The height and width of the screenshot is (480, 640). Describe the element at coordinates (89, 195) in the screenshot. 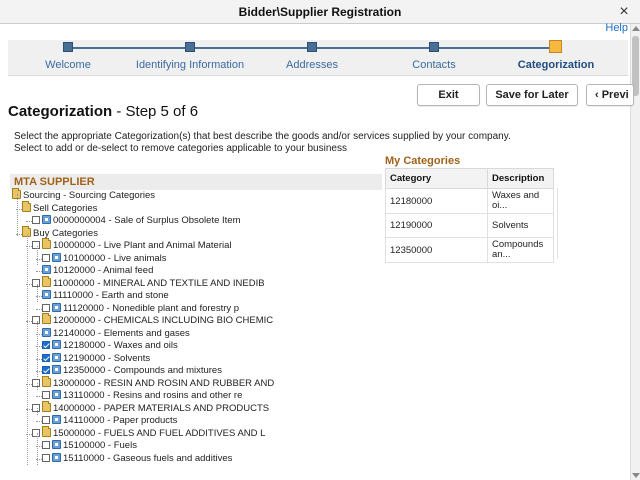

I see `tree-node-label: Sourcing - Sourcing Categories` at that location.